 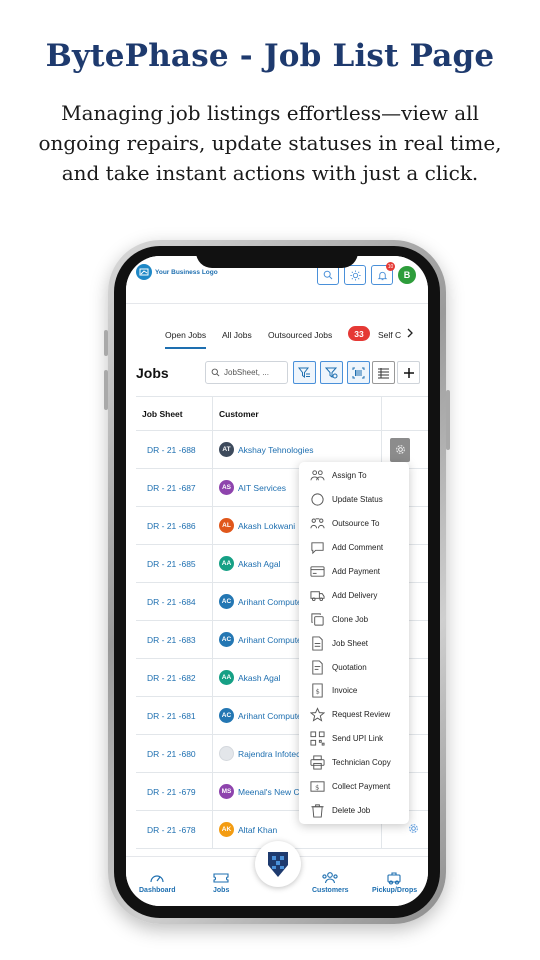 What do you see at coordinates (174, 563) in the screenshot?
I see `job-sheet-link: DR - 21 -685` at bounding box center [174, 563].